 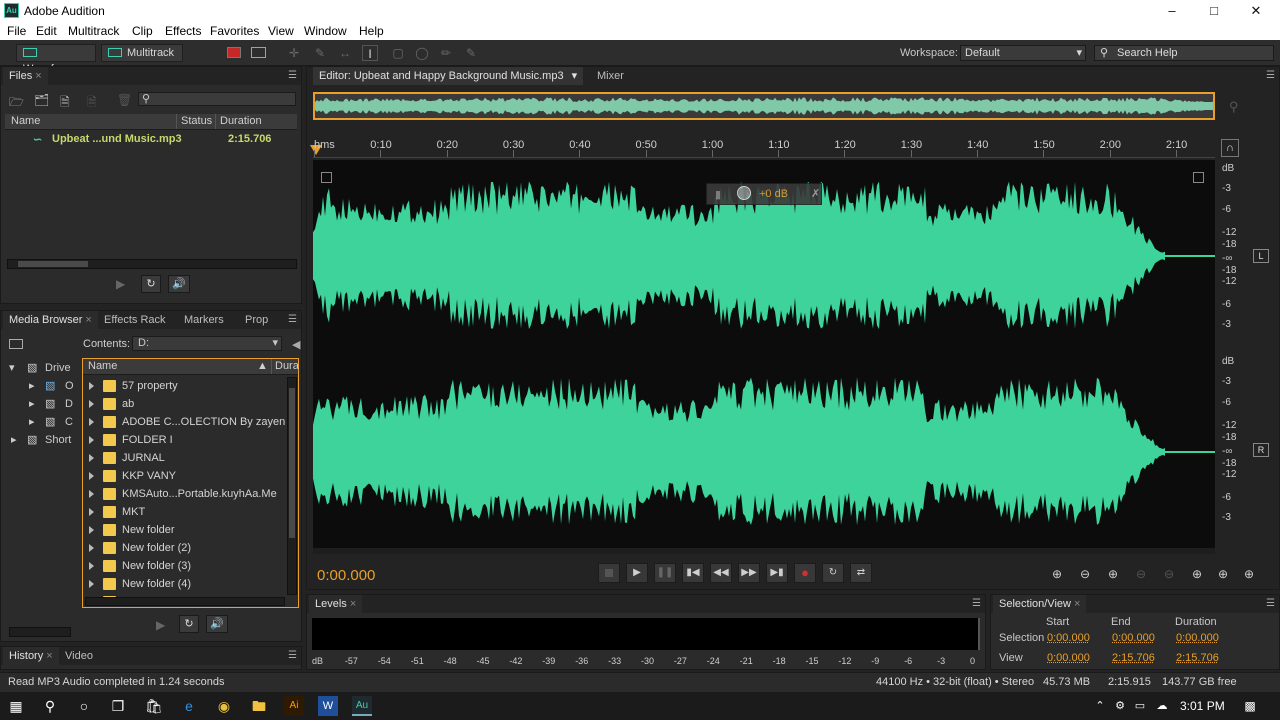 What do you see at coordinates (1100, 706) in the screenshot?
I see `tray-chevron-icon: ⌃` at bounding box center [1100, 706].